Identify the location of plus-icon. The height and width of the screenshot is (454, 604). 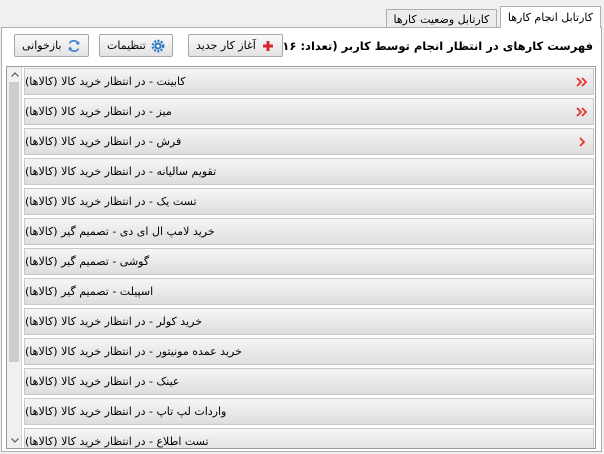
(268, 46).